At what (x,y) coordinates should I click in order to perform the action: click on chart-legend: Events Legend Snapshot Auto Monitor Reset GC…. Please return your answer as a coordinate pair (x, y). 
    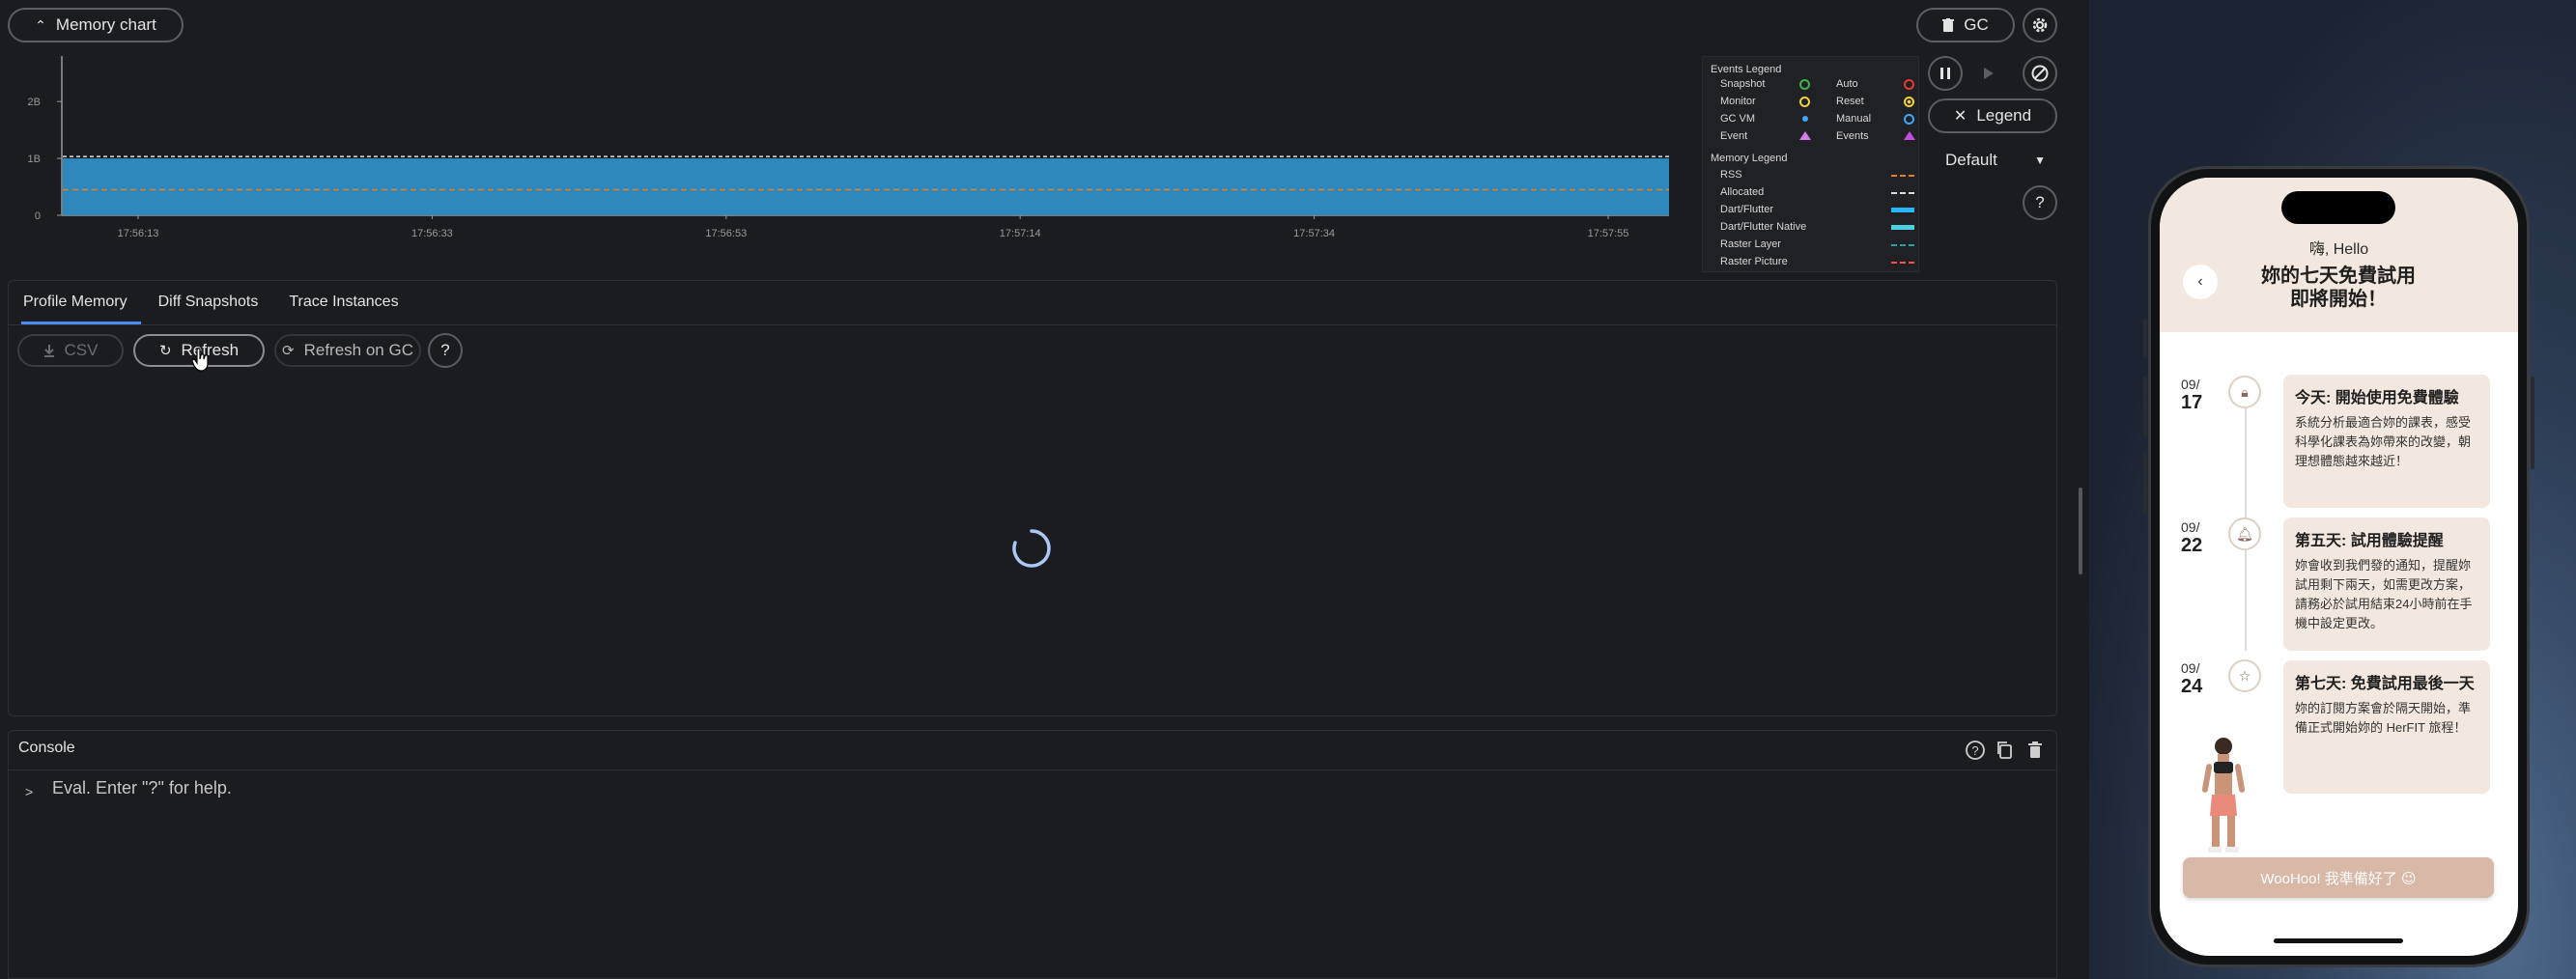
    Looking at the image, I should click on (1810, 164).